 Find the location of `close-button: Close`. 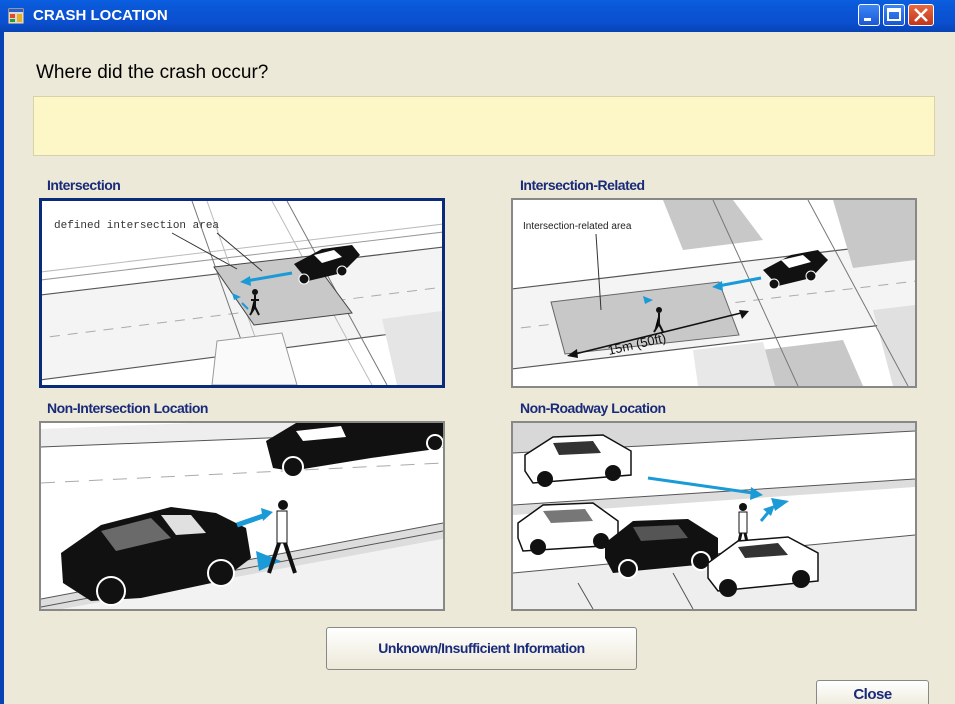

close-button: Close is located at coordinates (872, 692).